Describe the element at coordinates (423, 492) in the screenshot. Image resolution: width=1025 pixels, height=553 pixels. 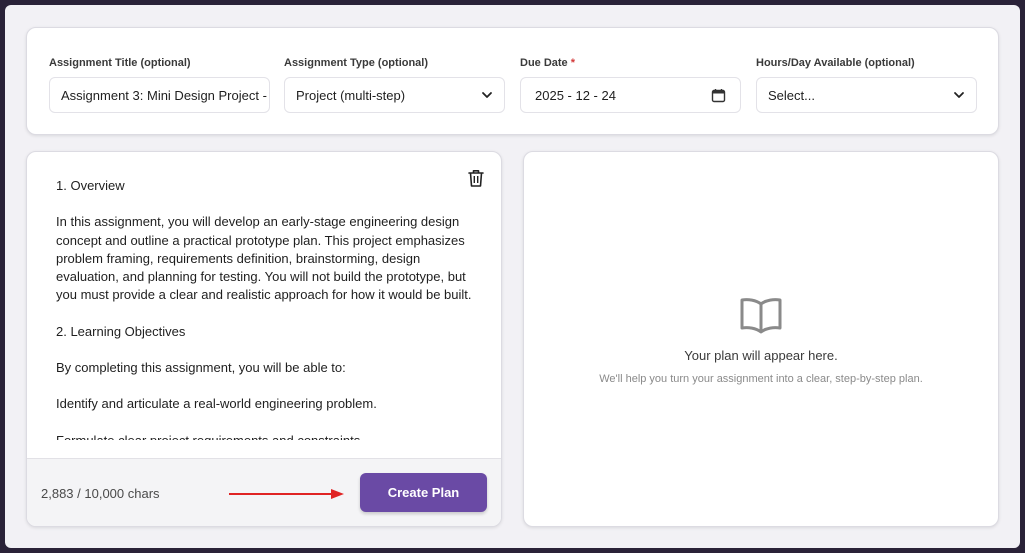
I see `create-plan-button: Create Plan` at that location.